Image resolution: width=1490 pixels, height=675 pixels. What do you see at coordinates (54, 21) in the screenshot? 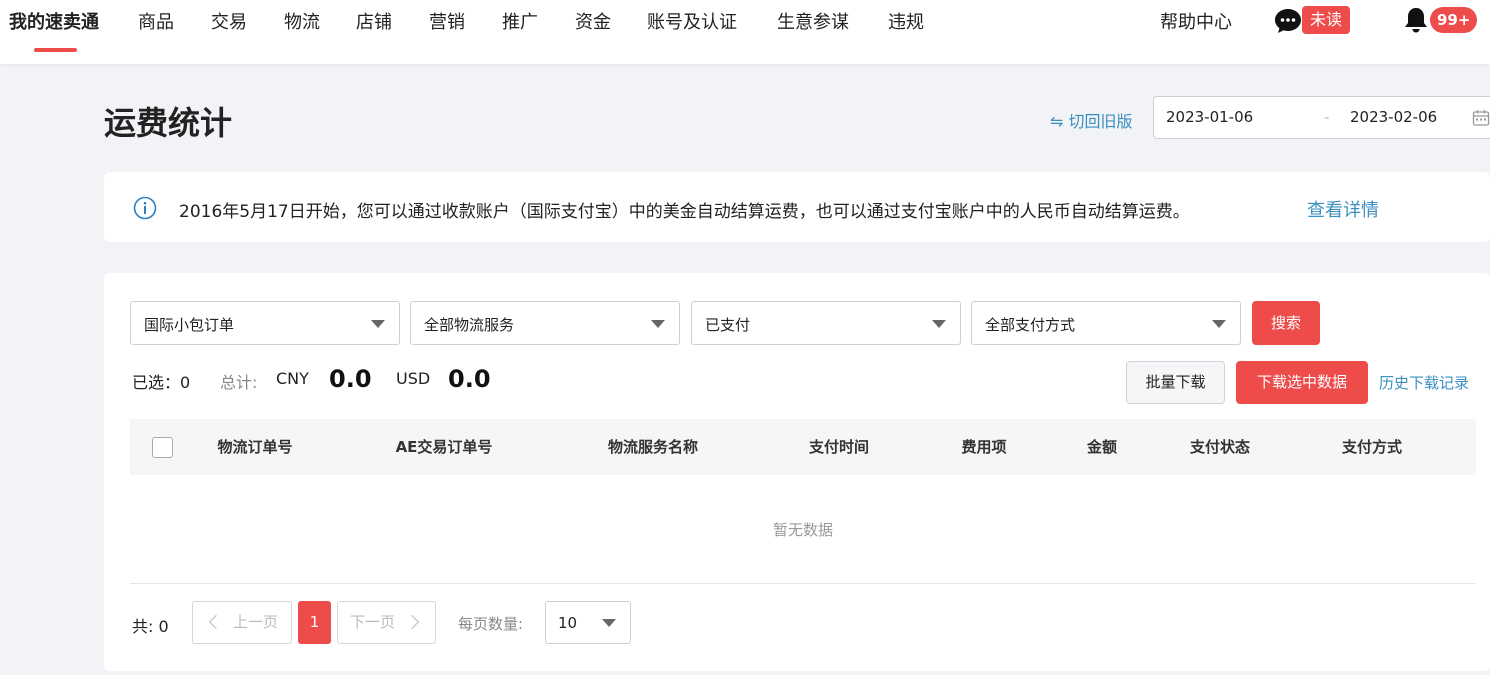
I see `nav-my-aliexpress: 我的速卖通` at bounding box center [54, 21].